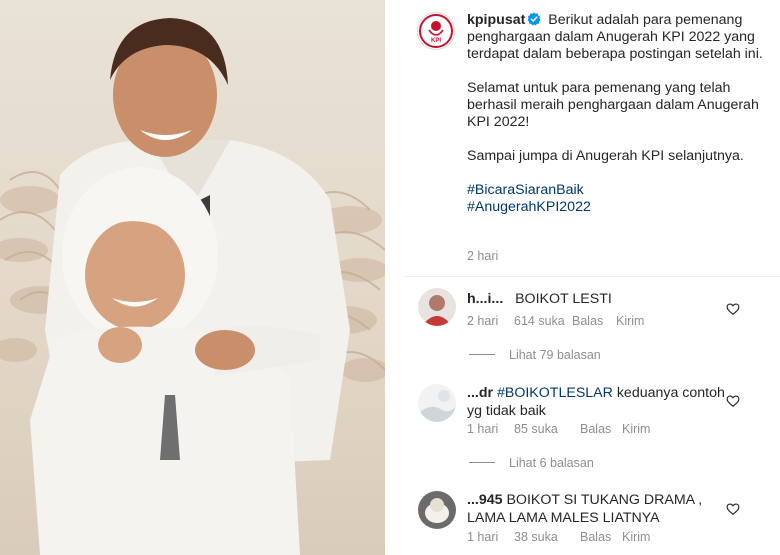 The image size is (780, 555). Describe the element at coordinates (547, 429) in the screenshot. I see `comment-likes: 85 suka` at that location.